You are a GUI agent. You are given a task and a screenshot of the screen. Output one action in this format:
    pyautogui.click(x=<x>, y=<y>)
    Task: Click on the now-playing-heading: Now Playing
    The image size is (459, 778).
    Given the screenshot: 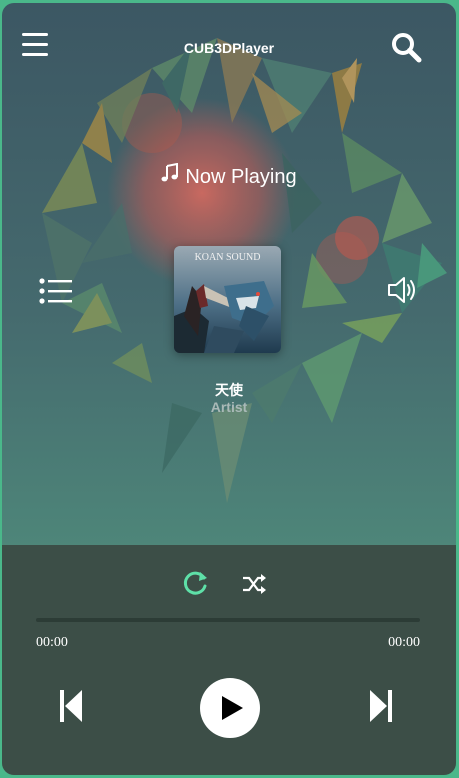 What is the action you would take?
    pyautogui.click(x=229, y=176)
    